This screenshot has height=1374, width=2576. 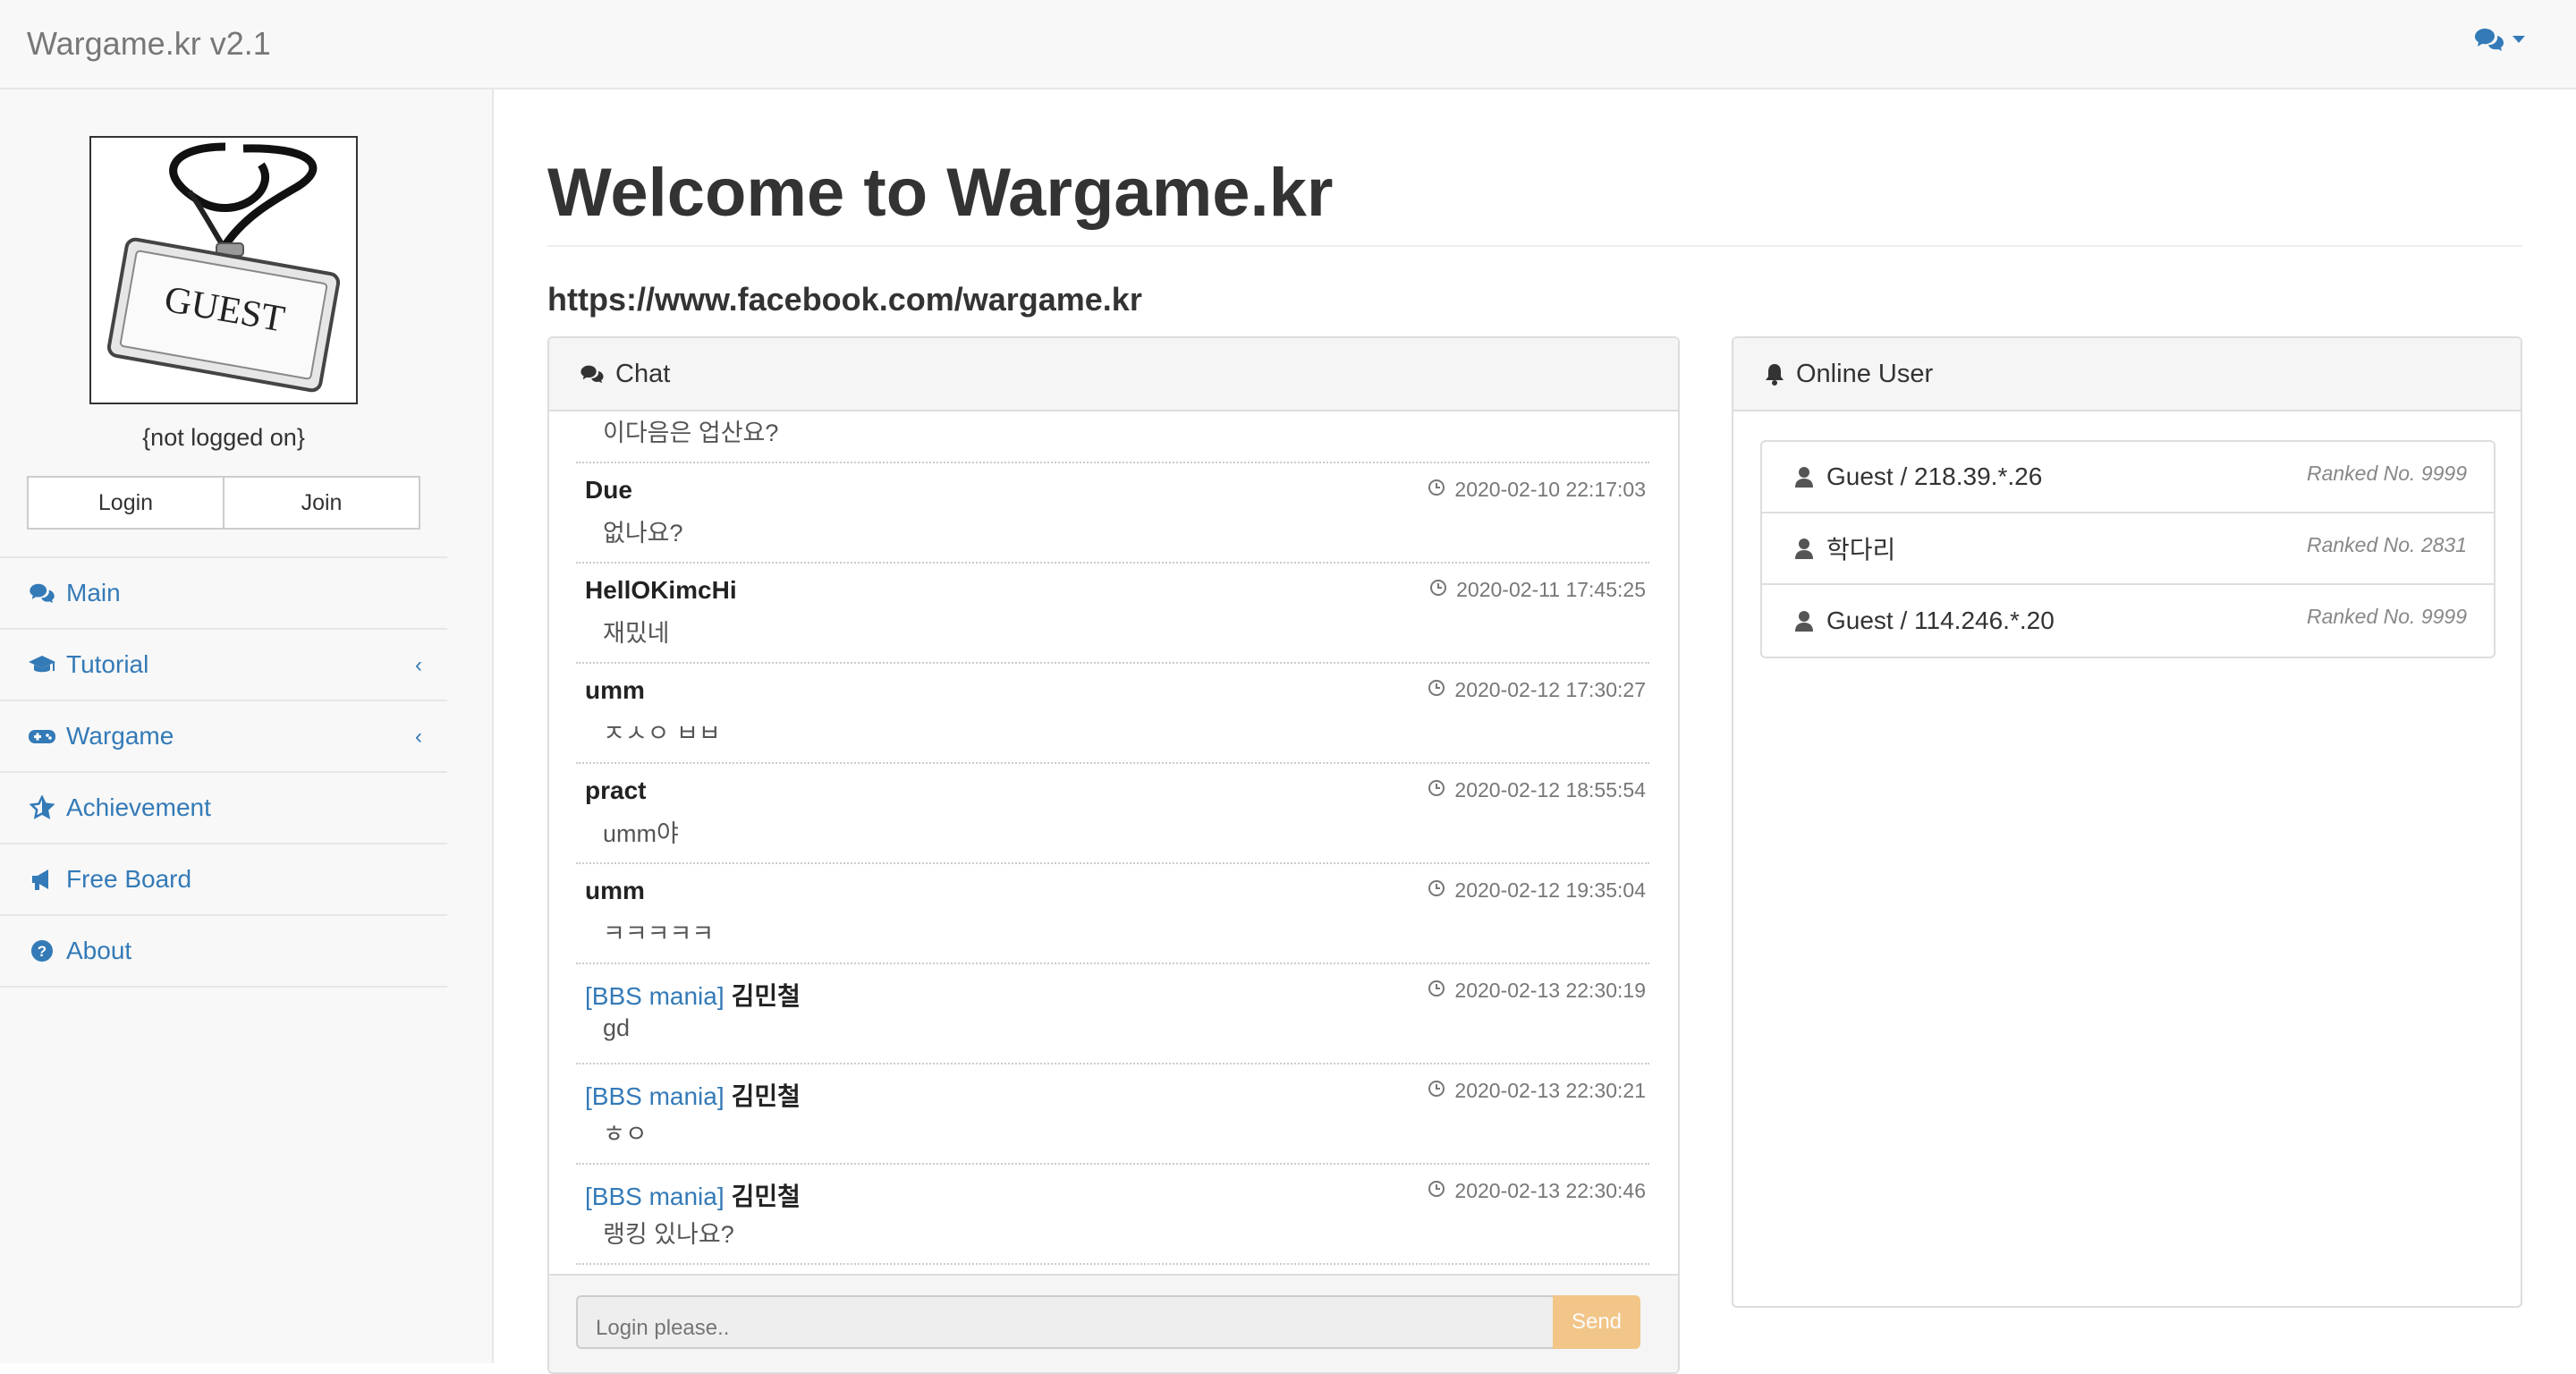 I want to click on auth-buttons: Login Join, so click(x=223, y=503).